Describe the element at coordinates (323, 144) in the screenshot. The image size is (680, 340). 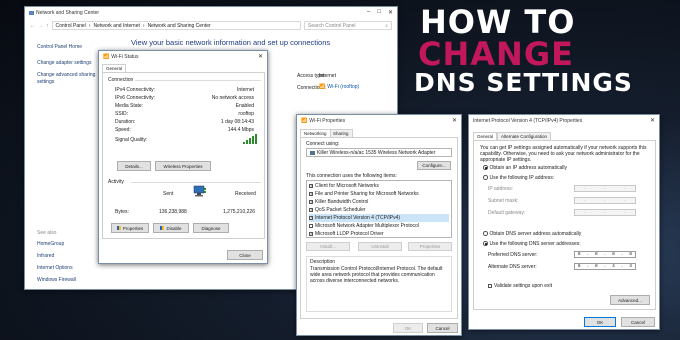
I see `connect-using-label: Connect using:` at that location.